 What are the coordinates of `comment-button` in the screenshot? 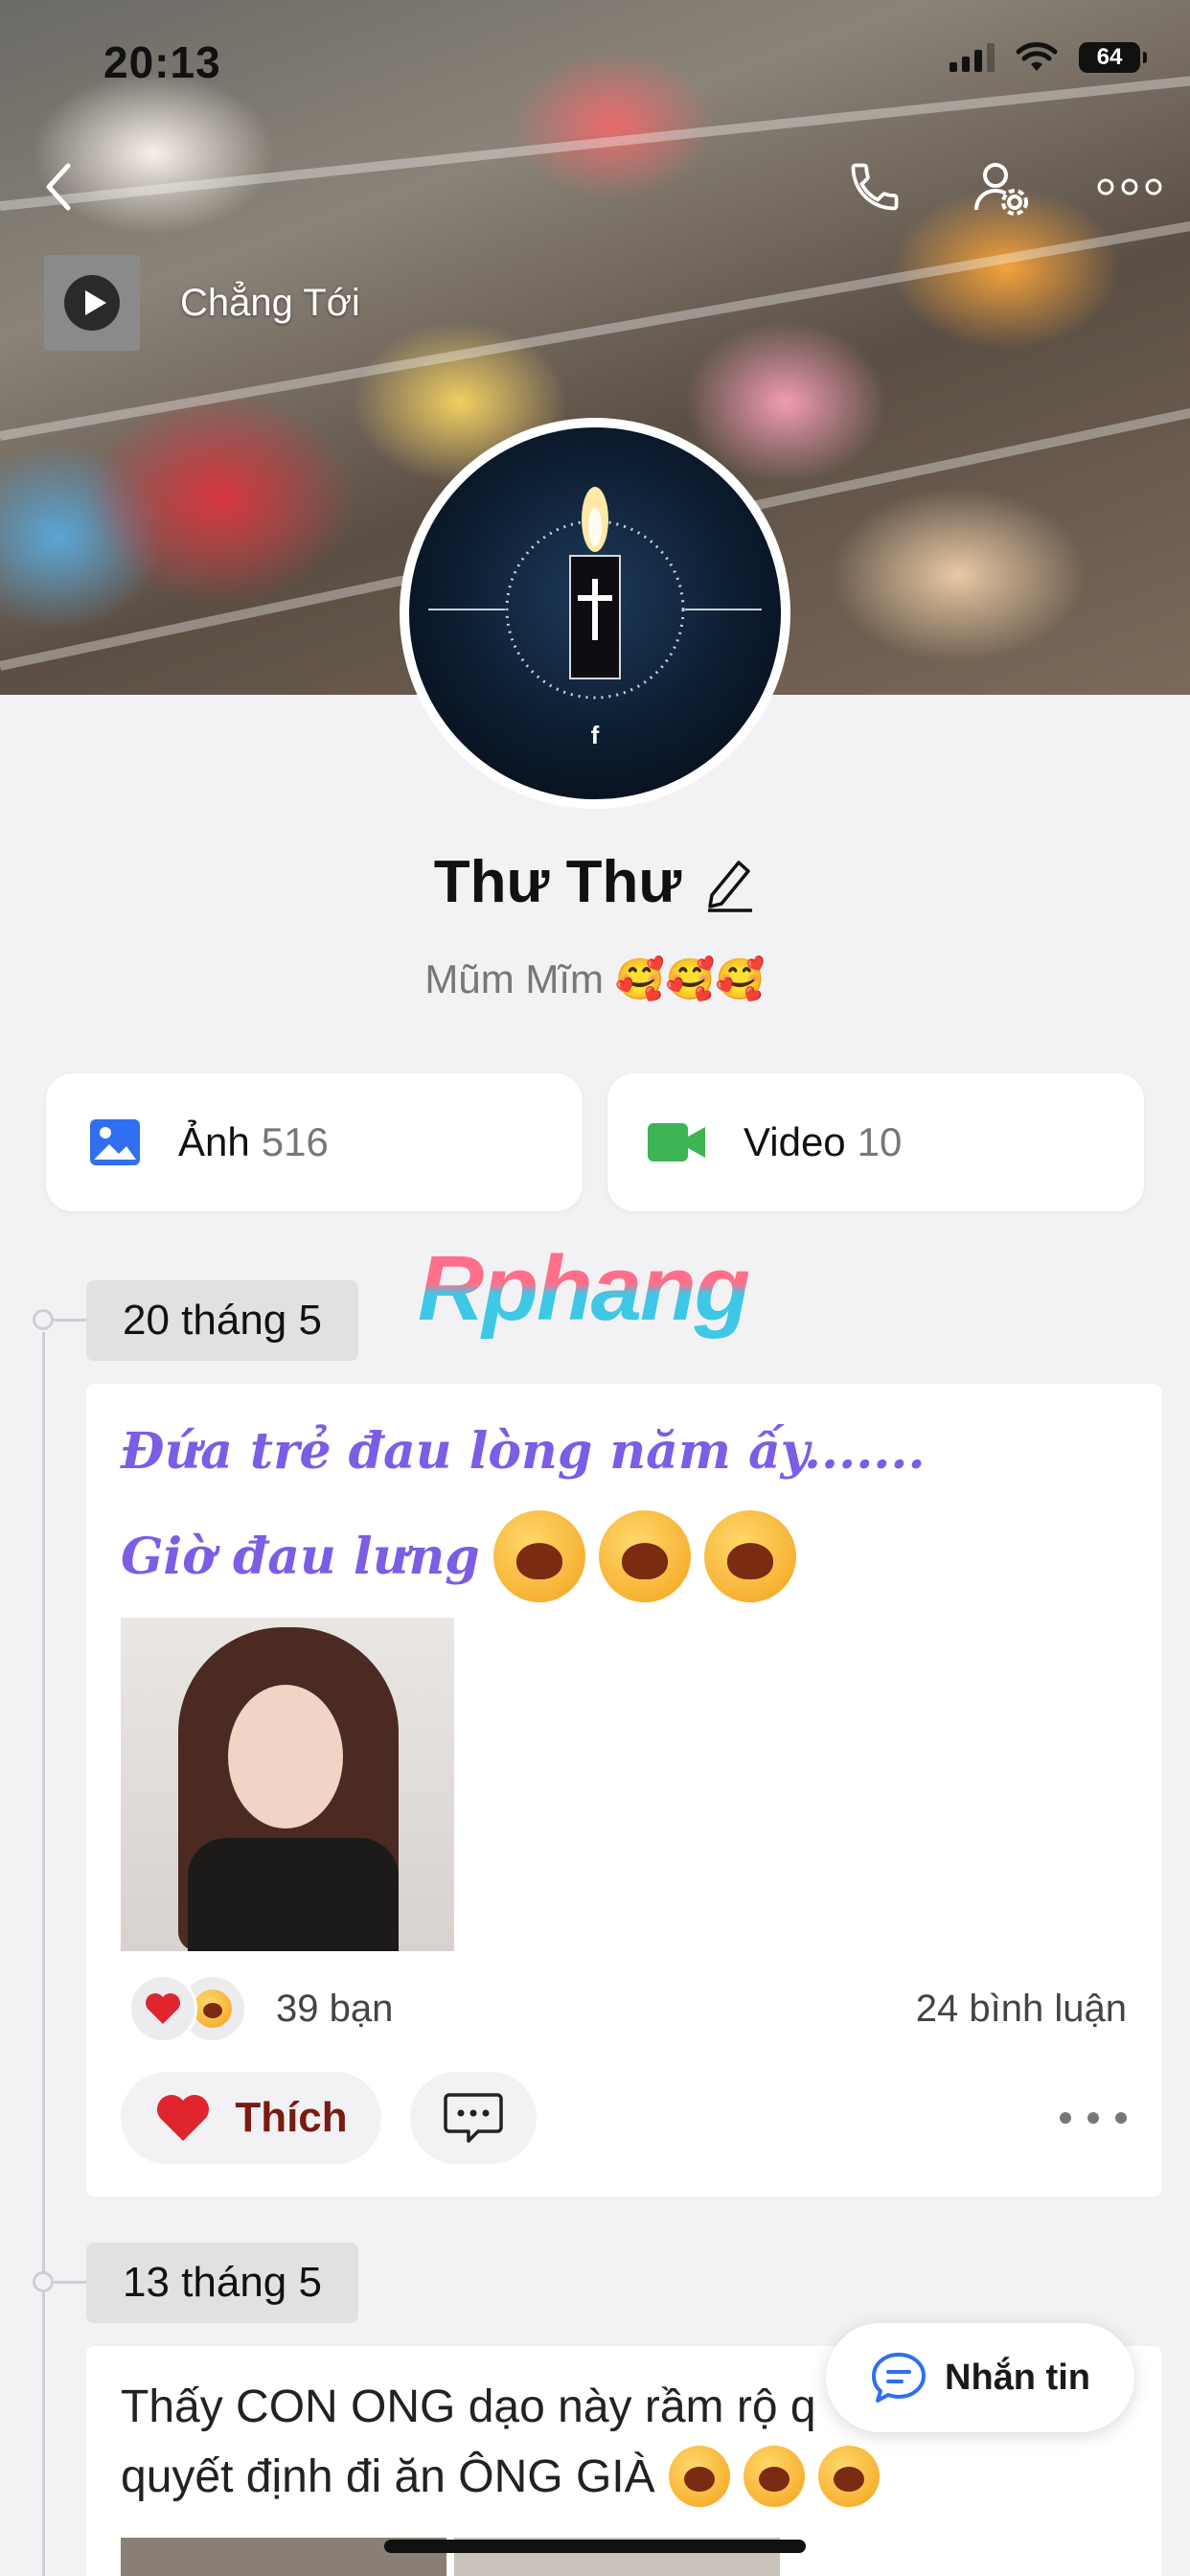 It's located at (474, 2118).